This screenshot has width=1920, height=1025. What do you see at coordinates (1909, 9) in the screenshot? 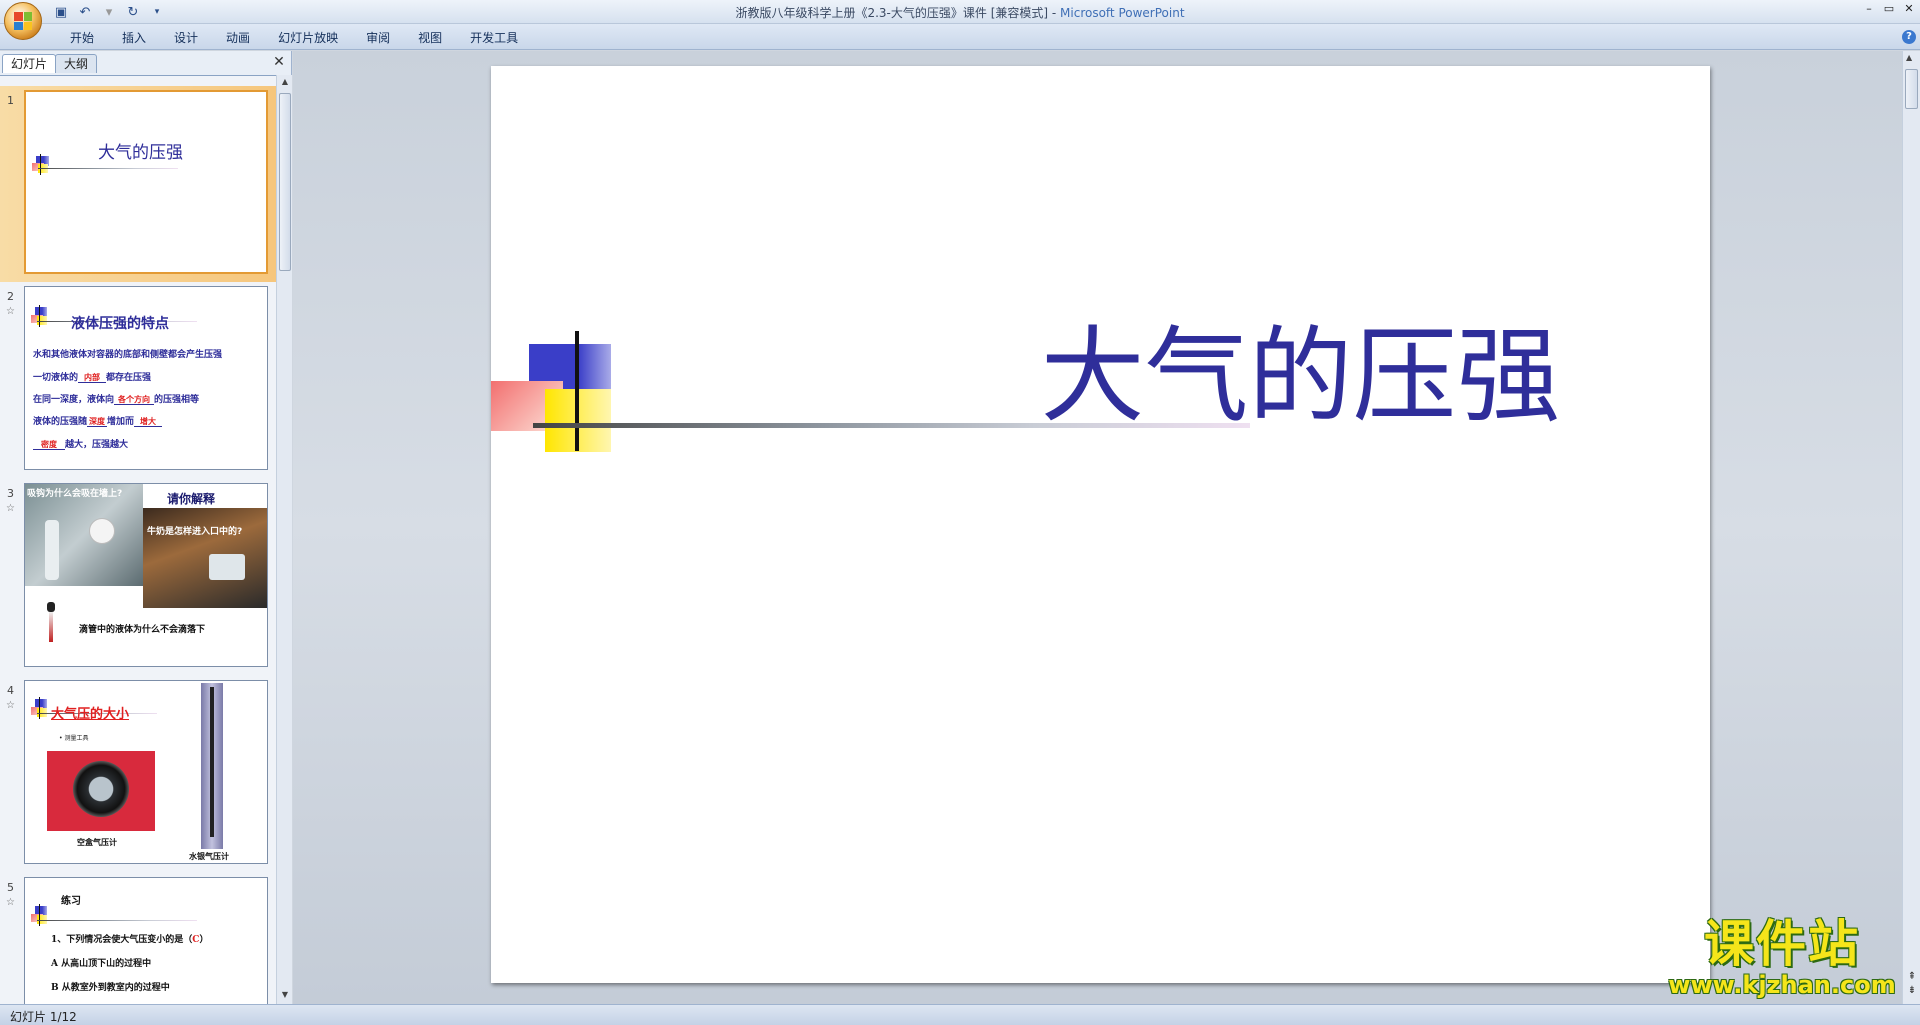
I see `close-icon: ✕` at bounding box center [1909, 9].